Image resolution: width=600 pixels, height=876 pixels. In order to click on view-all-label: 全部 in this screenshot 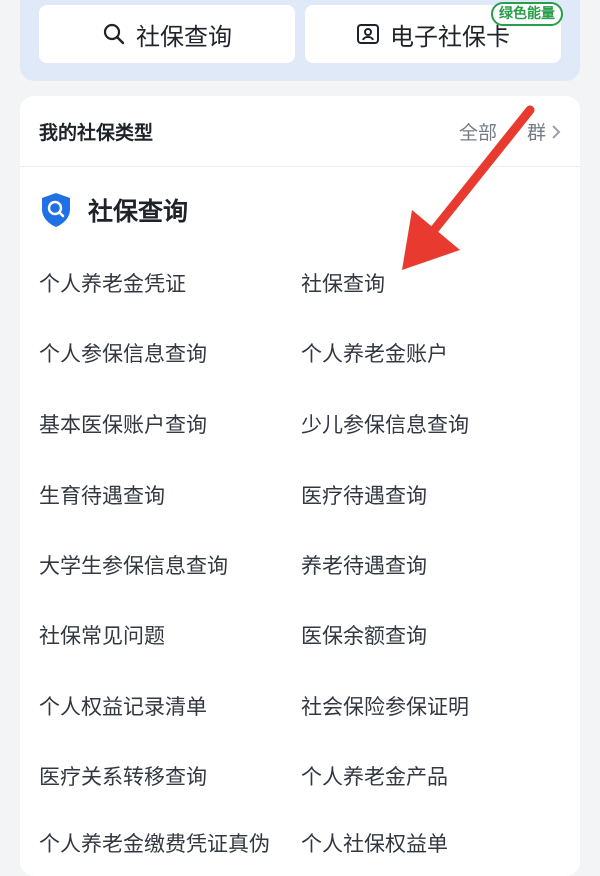, I will do `click(477, 133)`.